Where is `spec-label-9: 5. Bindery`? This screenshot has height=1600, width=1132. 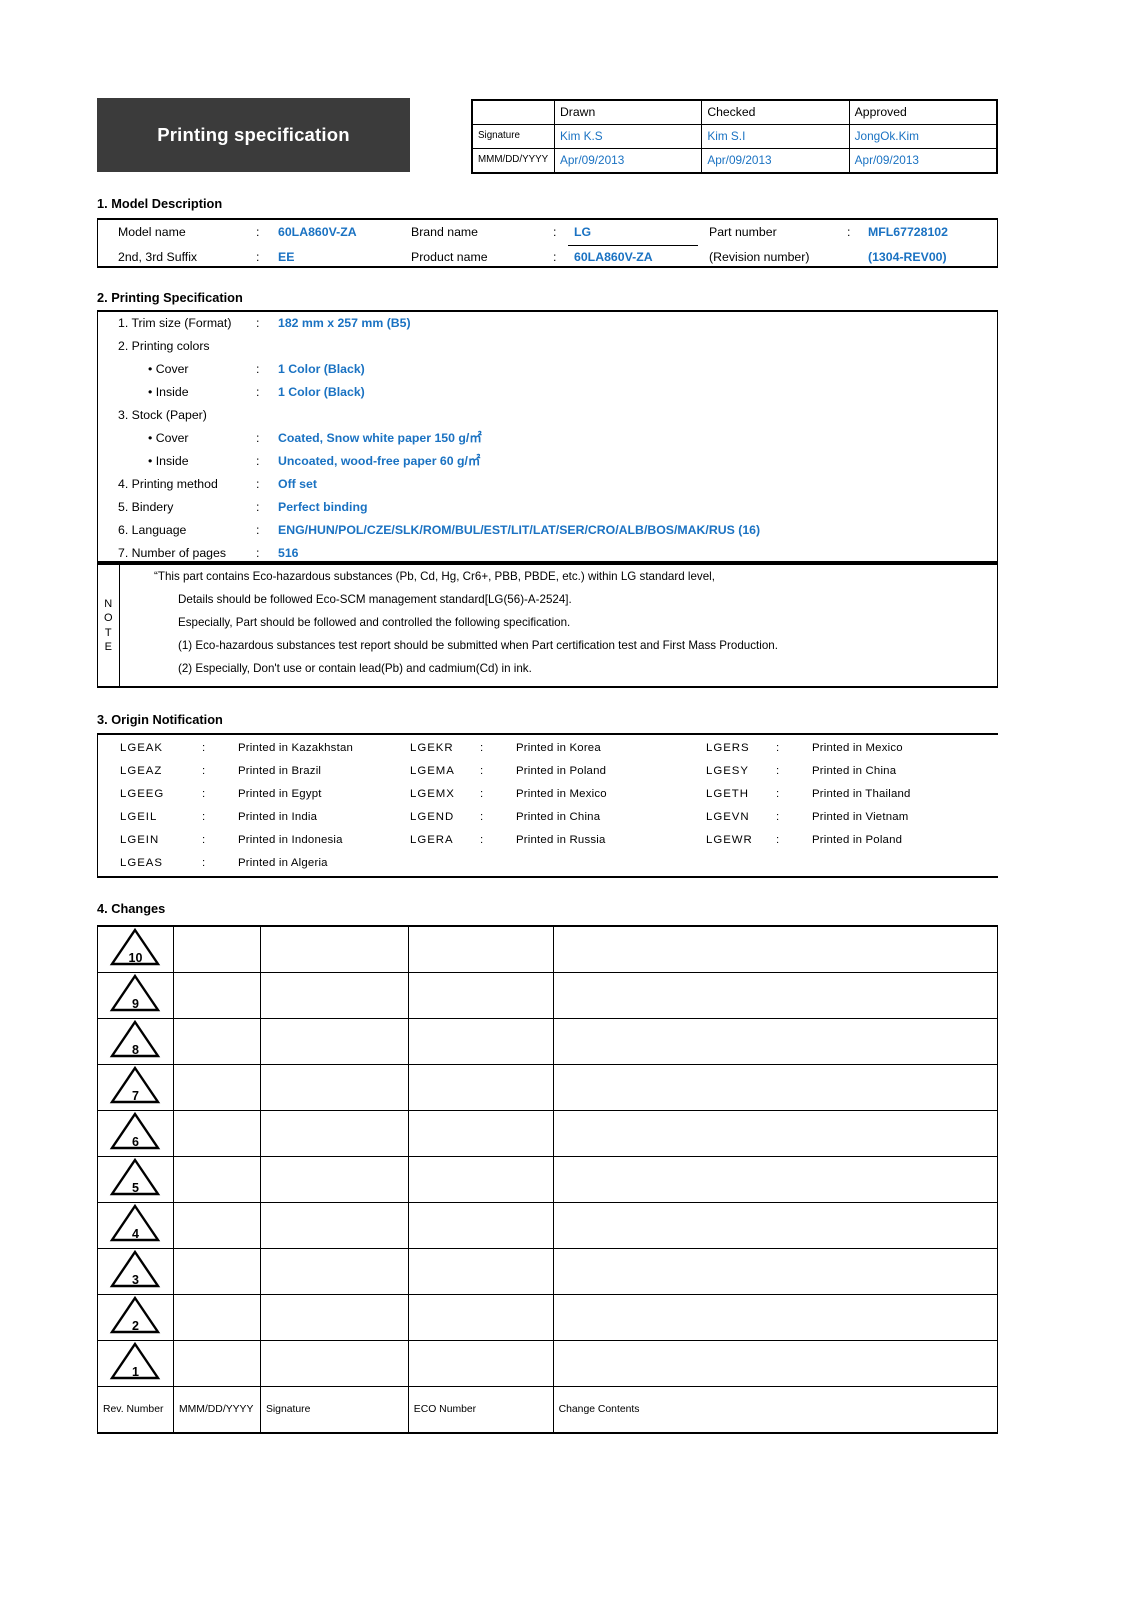 spec-label-9: 5. Bindery is located at coordinates (146, 507).